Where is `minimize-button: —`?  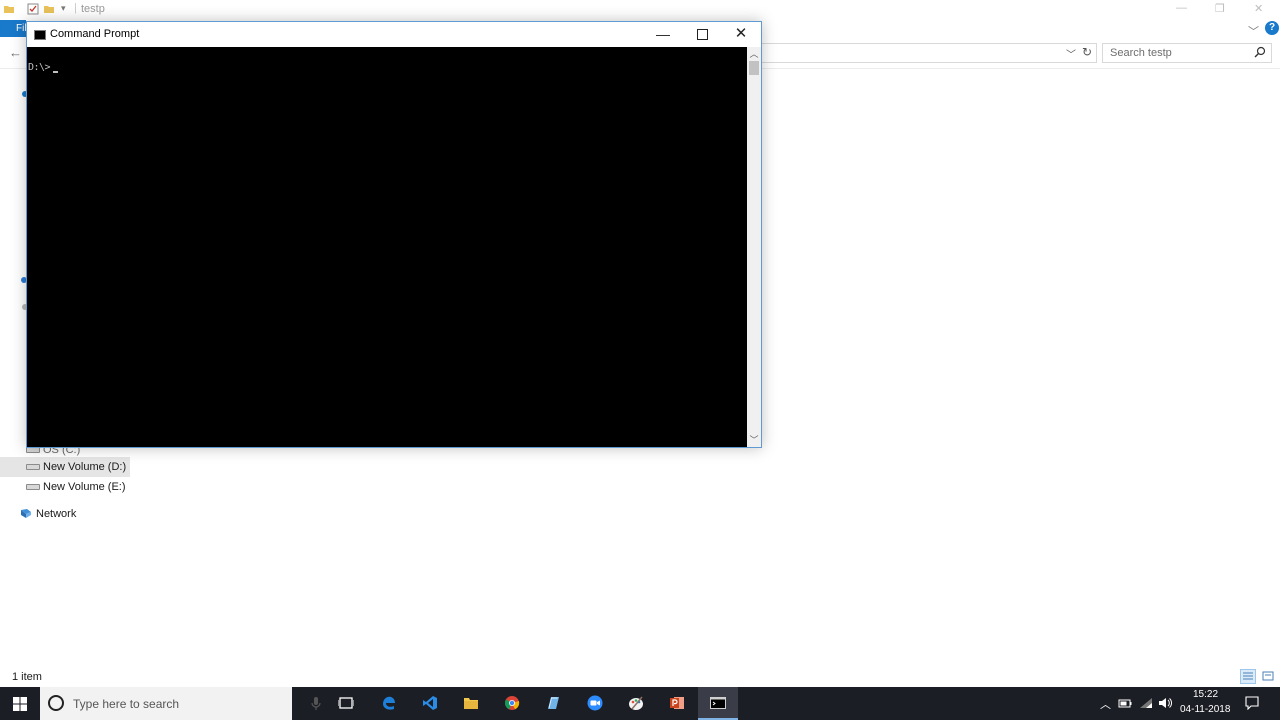
minimize-button: — is located at coordinates (663, 34).